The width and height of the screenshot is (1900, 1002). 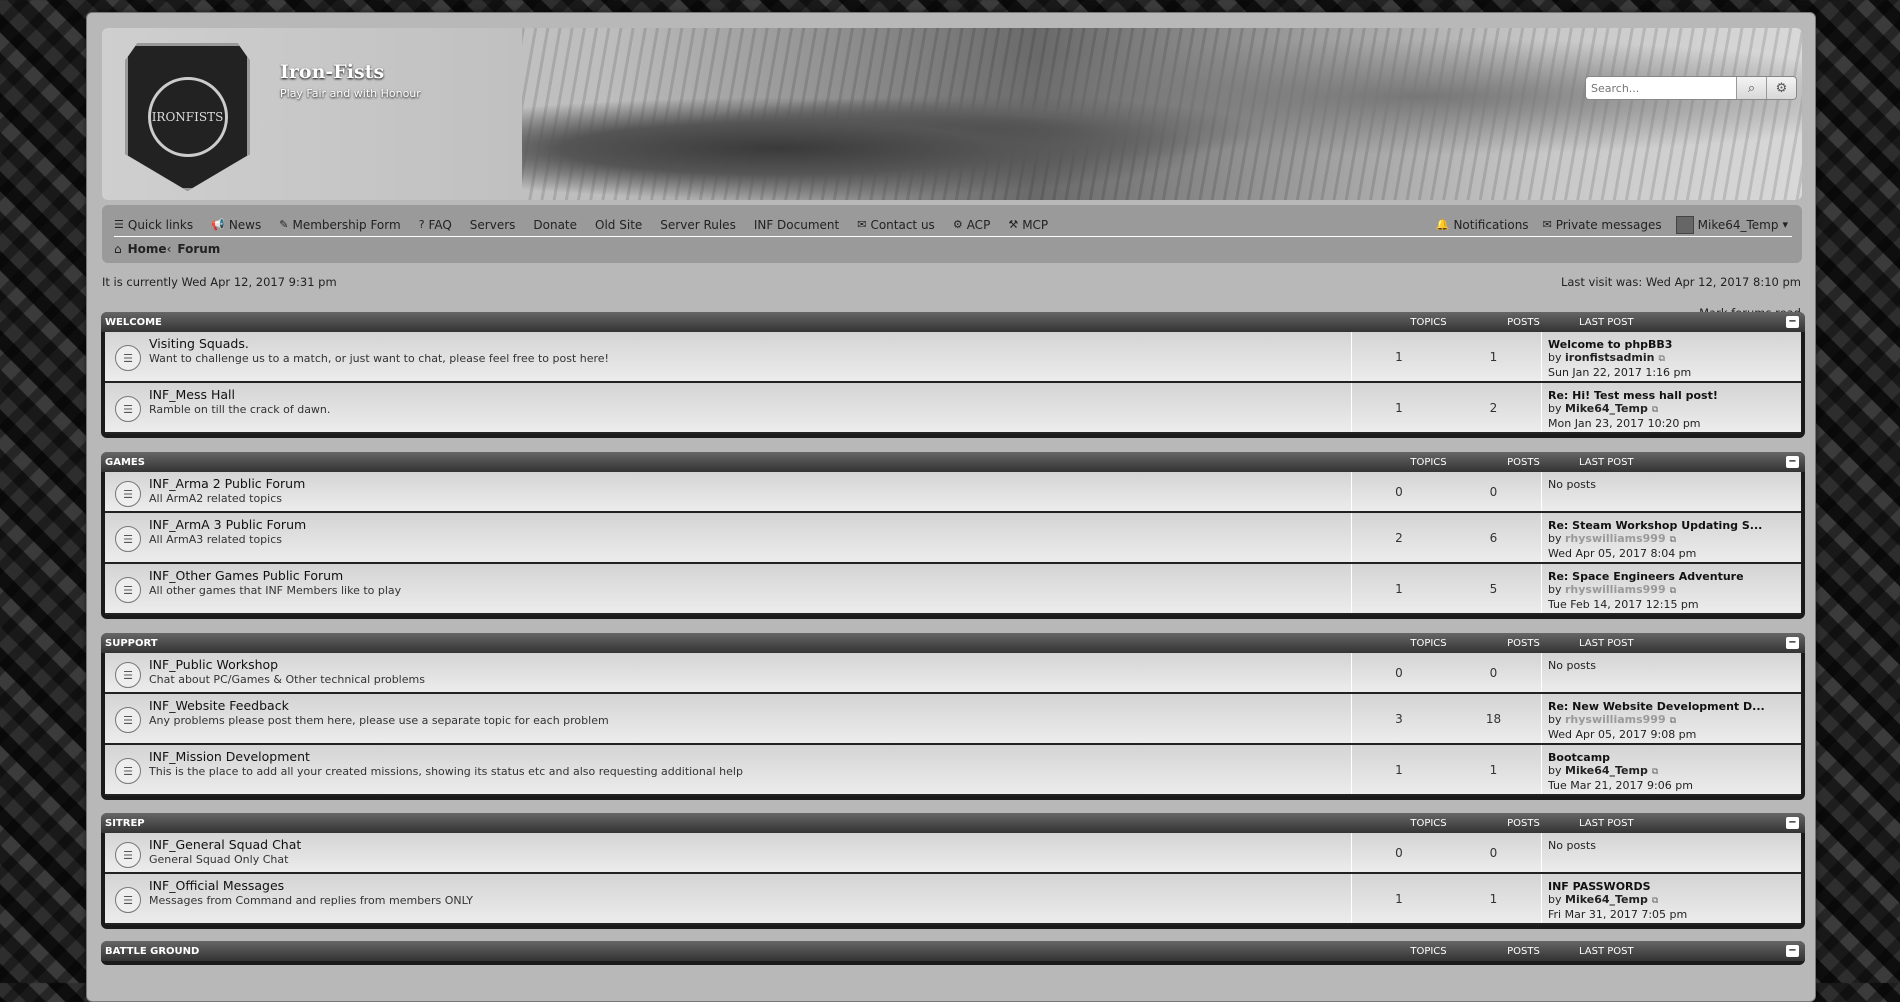 What do you see at coordinates (1785, 224) in the screenshot?
I see `caret-down-icon: ▾` at bounding box center [1785, 224].